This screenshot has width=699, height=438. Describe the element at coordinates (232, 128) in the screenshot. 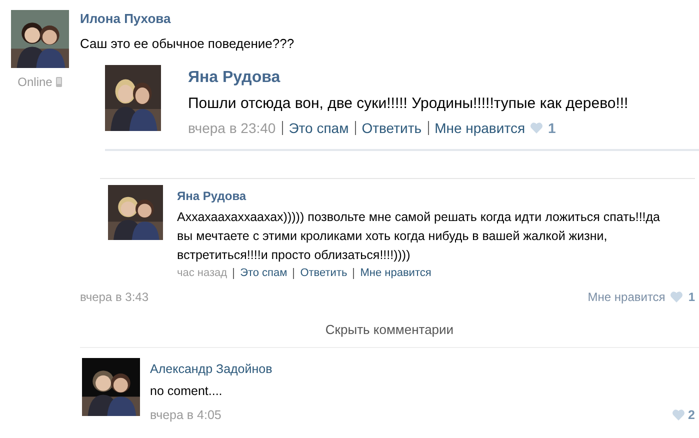

I see `comment-time: вчера в 23:40` at that location.